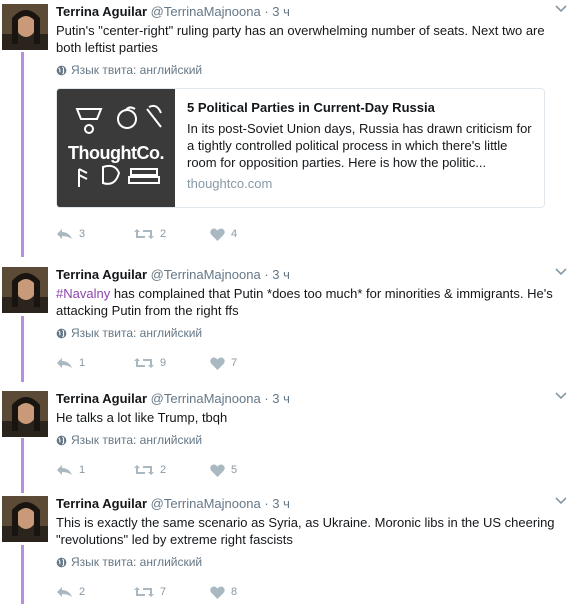 This screenshot has height=604, width=584. Describe the element at coordinates (169, 592) in the screenshot. I see `retweet-button: 7` at that location.